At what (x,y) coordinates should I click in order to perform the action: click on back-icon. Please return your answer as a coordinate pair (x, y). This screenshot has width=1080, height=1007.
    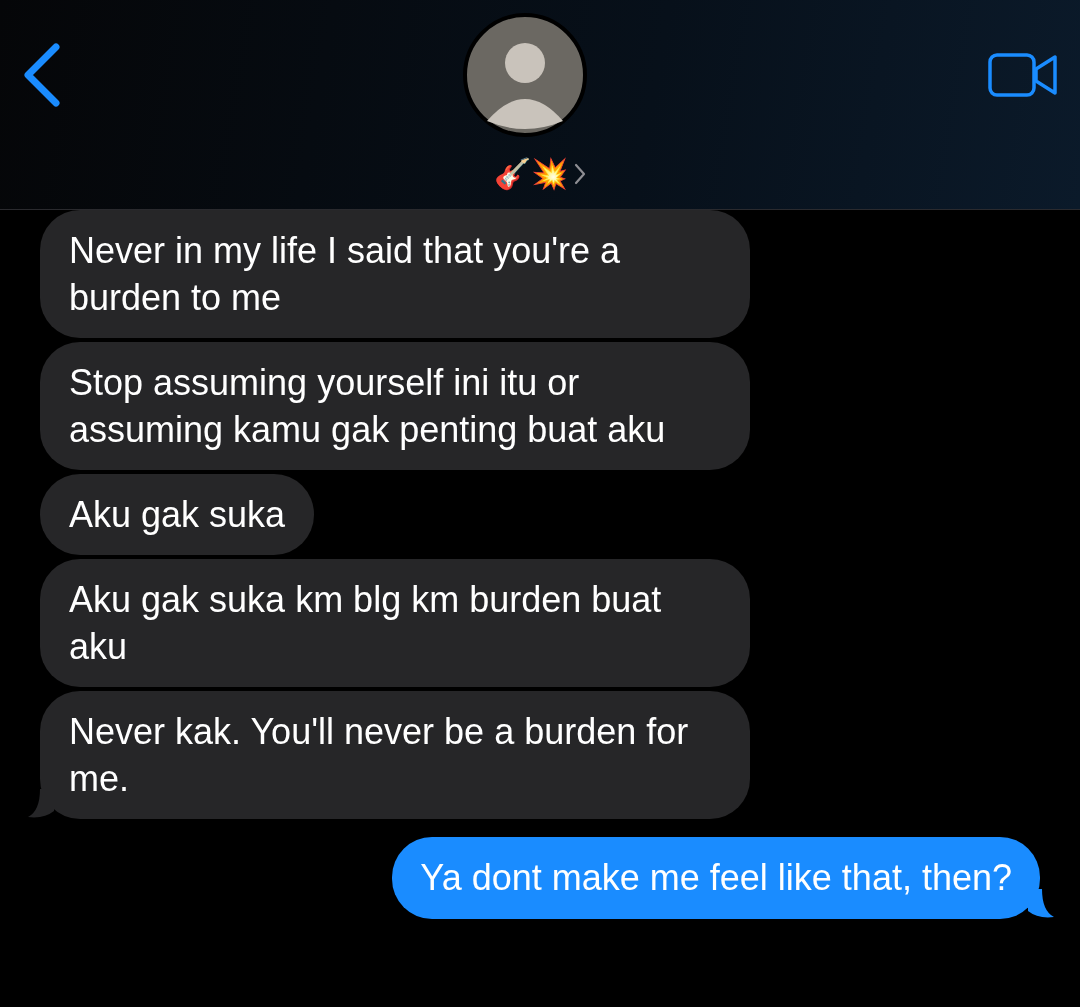
    Looking at the image, I should click on (42, 75).